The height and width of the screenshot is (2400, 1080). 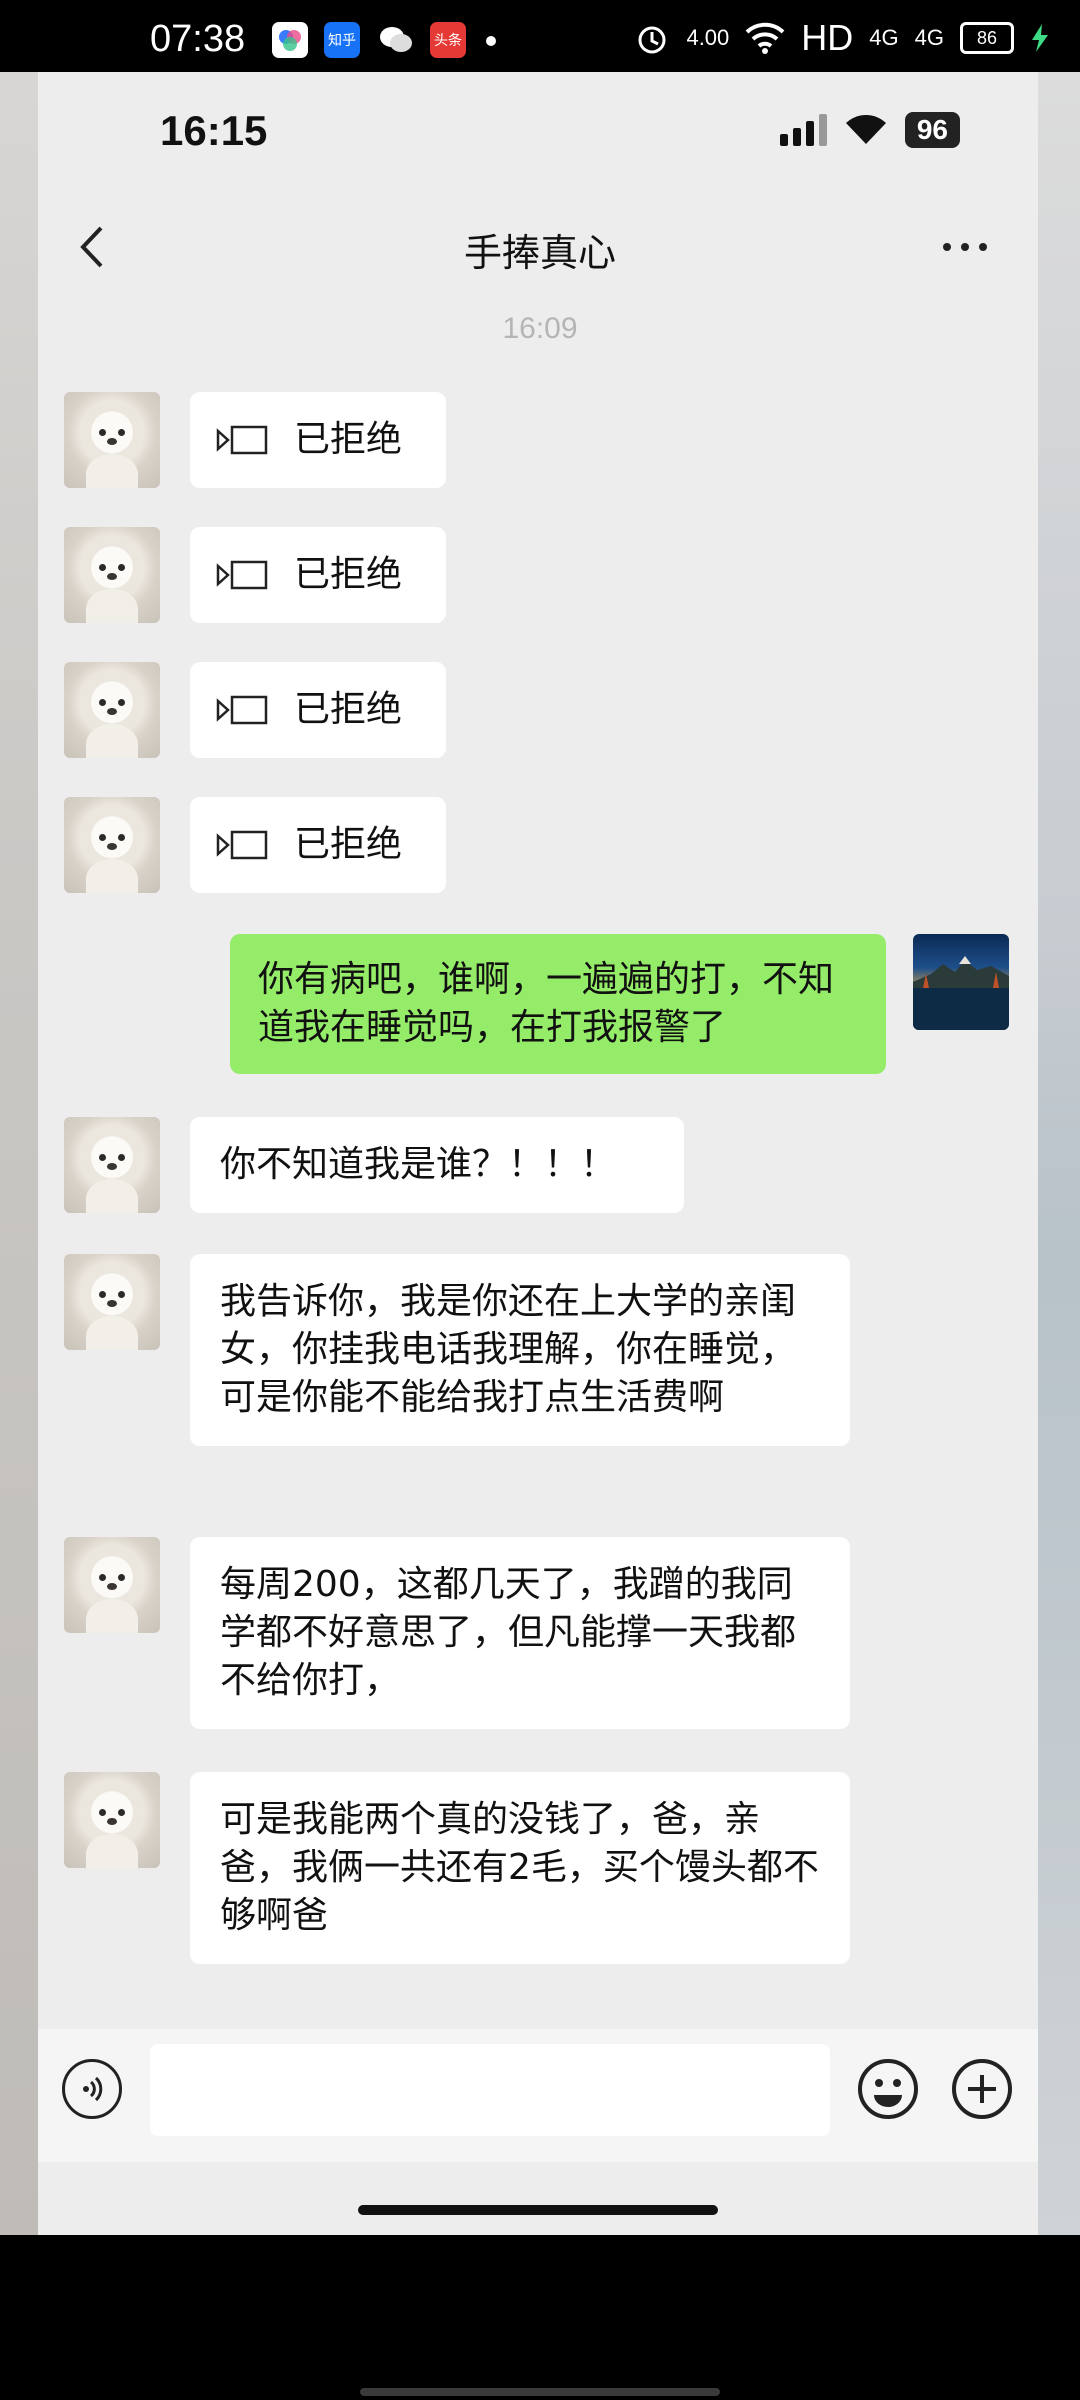 What do you see at coordinates (490, 2090) in the screenshot?
I see `message-input` at bounding box center [490, 2090].